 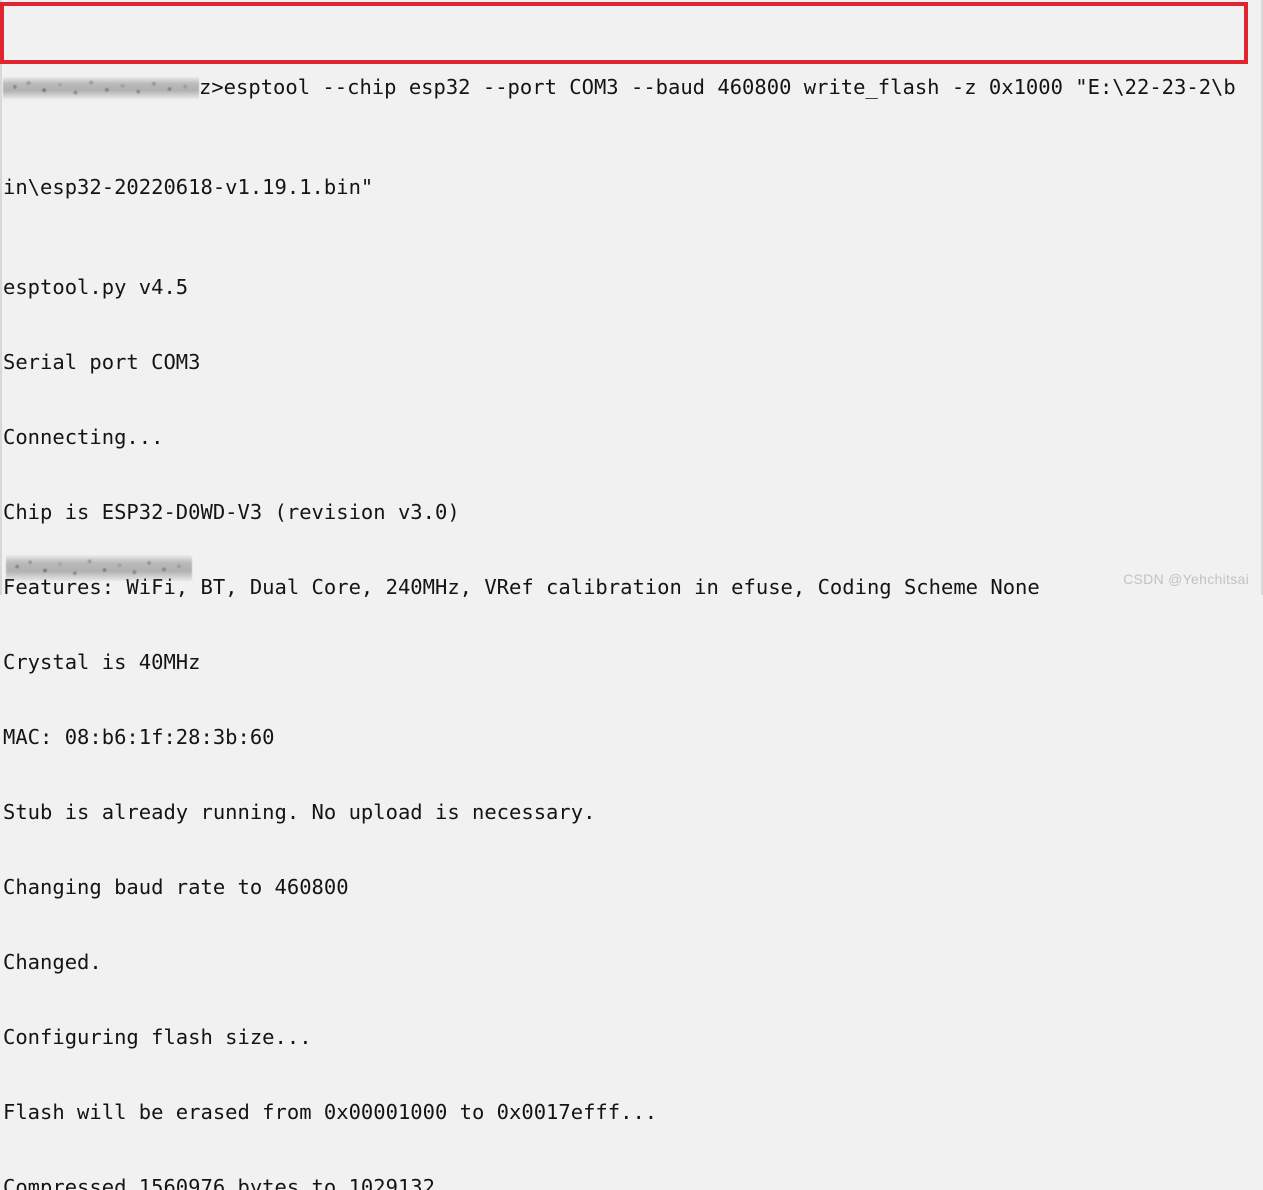 I want to click on output-mac-address: MAC: 08:b6:1f:28:3b:60, so click(x=139, y=737).